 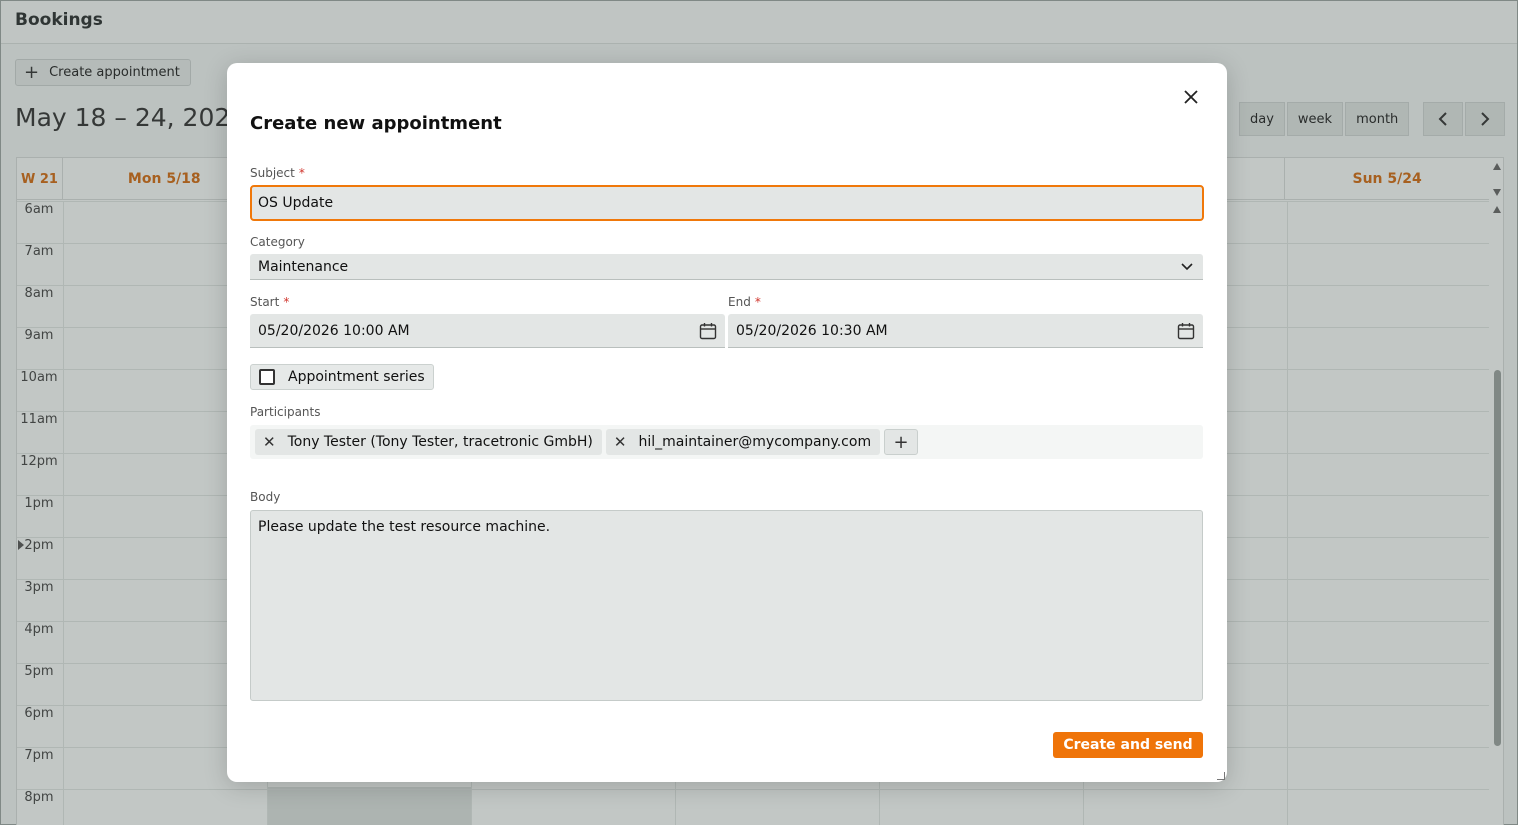 I want to click on participant-name: hil_maintainer@mycompany.com, so click(x=755, y=442).